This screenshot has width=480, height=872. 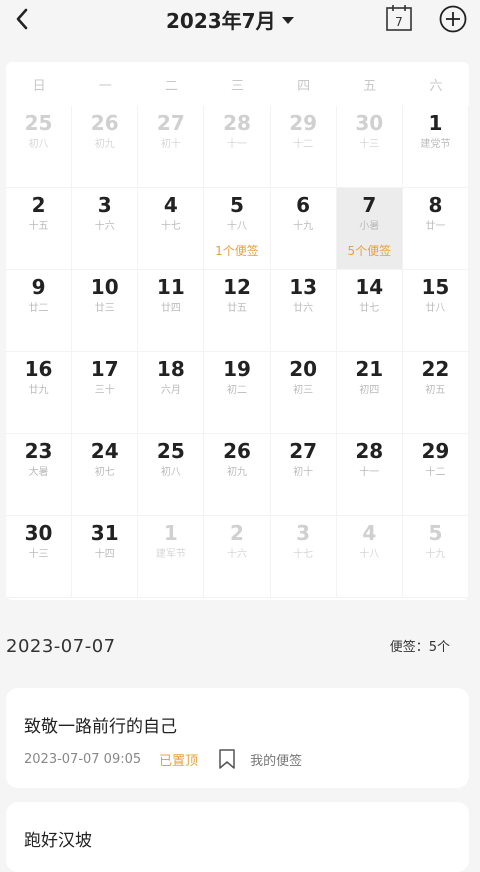 I want to click on day-number: 26, so click(x=237, y=451).